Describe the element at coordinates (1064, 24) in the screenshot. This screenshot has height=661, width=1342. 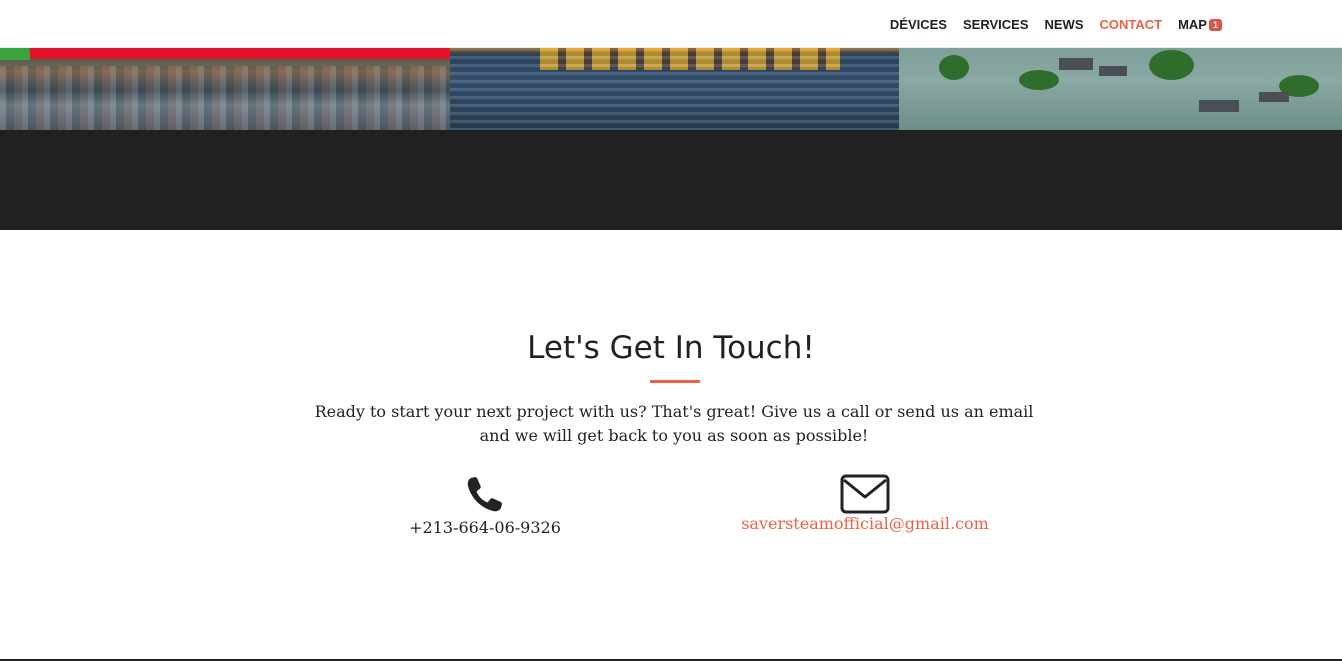
I see `nav-item-news: NEWS` at that location.